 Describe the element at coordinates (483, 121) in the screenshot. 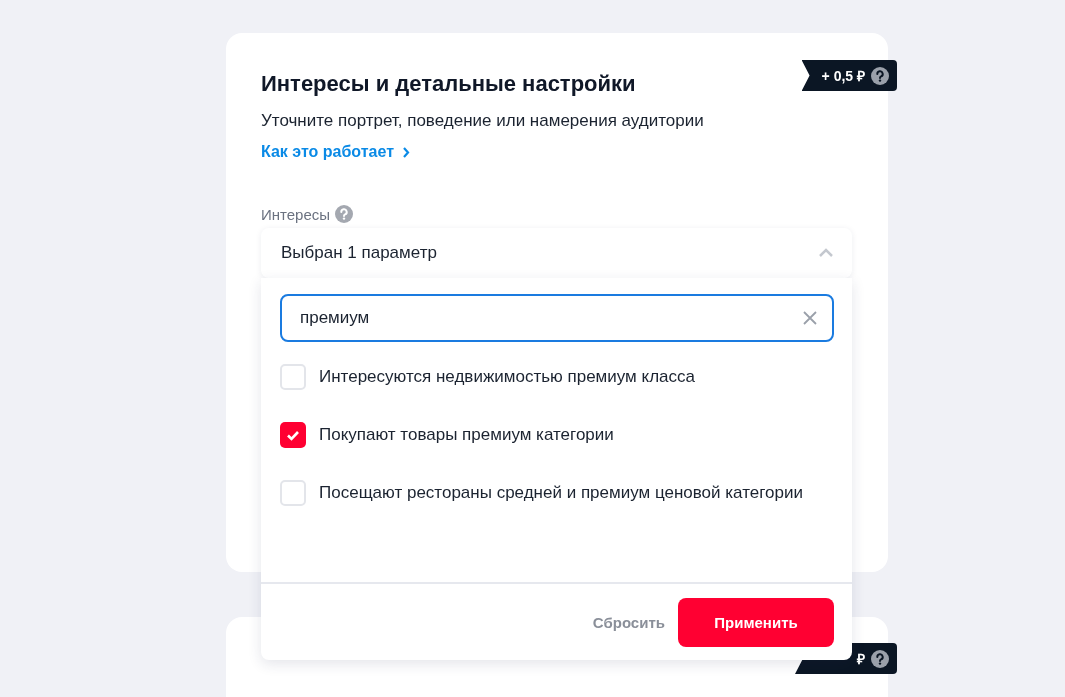

I see `card-subtitle: Уточните портрет, поведение или намерения аудитории` at that location.